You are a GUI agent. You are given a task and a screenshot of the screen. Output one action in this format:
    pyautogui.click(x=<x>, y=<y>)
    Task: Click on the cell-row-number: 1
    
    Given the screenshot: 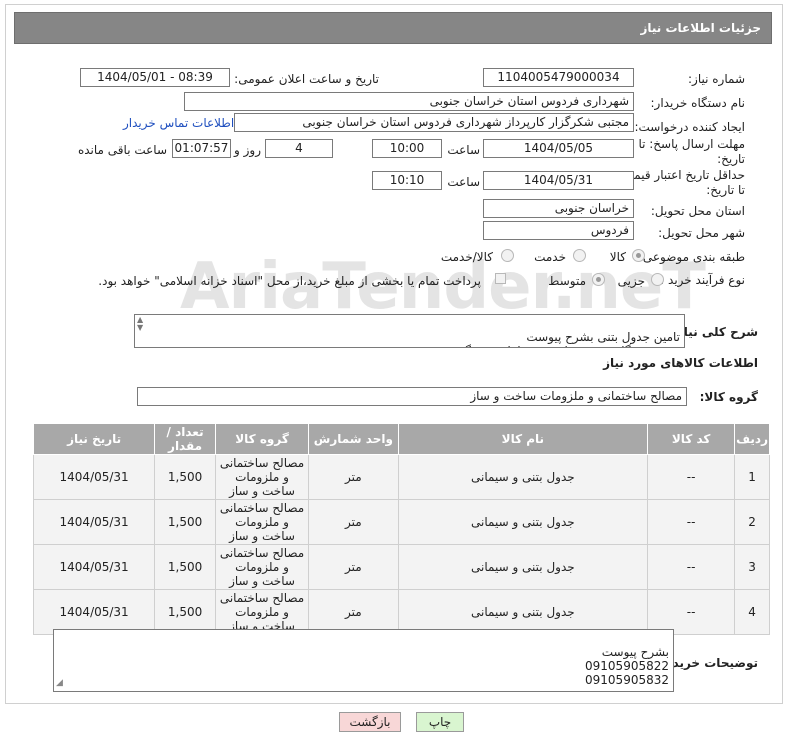 What is the action you would take?
    pyautogui.click(x=752, y=477)
    